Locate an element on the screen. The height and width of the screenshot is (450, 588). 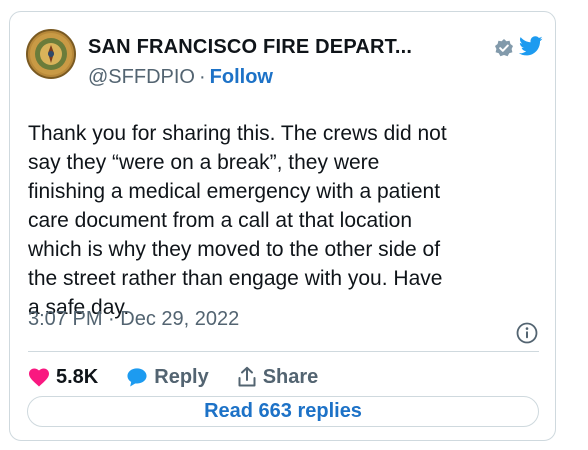
heart-icon is located at coordinates (39, 377).